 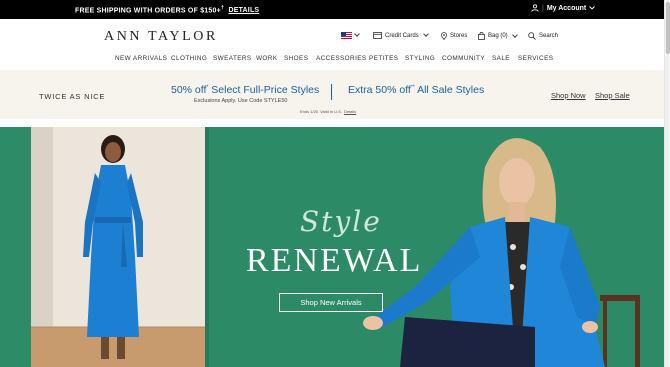 I want to click on offer-end-date: Ends 1/20. Valid in U.S. Details, so click(x=328, y=111).